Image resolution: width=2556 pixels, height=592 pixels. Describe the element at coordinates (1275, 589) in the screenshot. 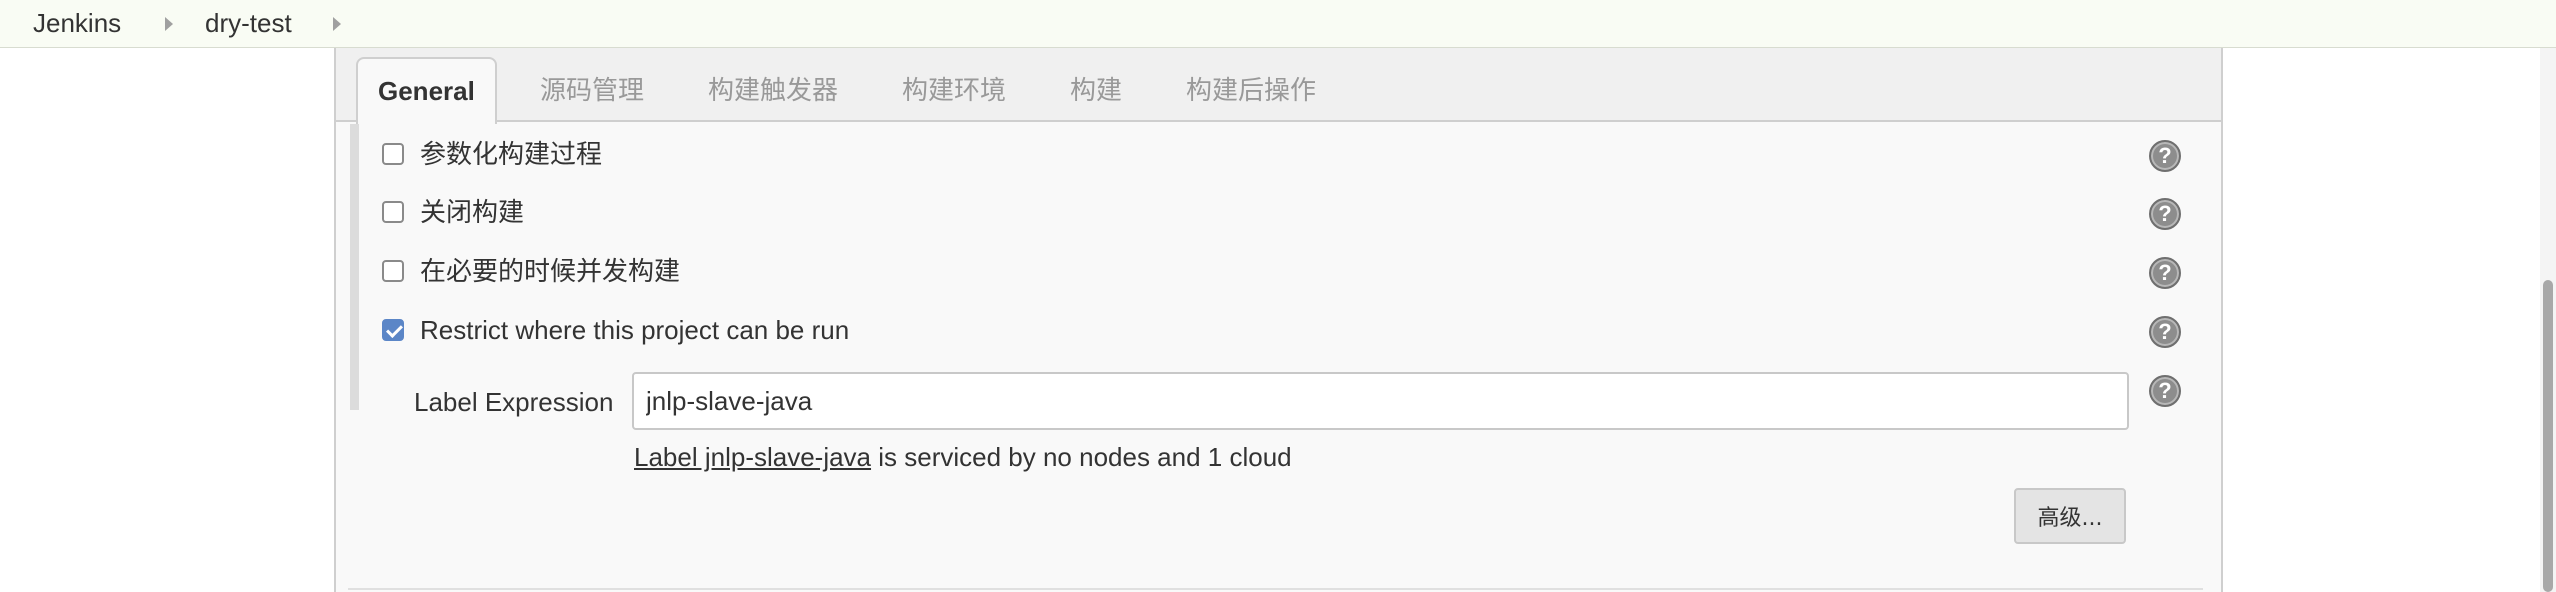

I see `divider` at that location.